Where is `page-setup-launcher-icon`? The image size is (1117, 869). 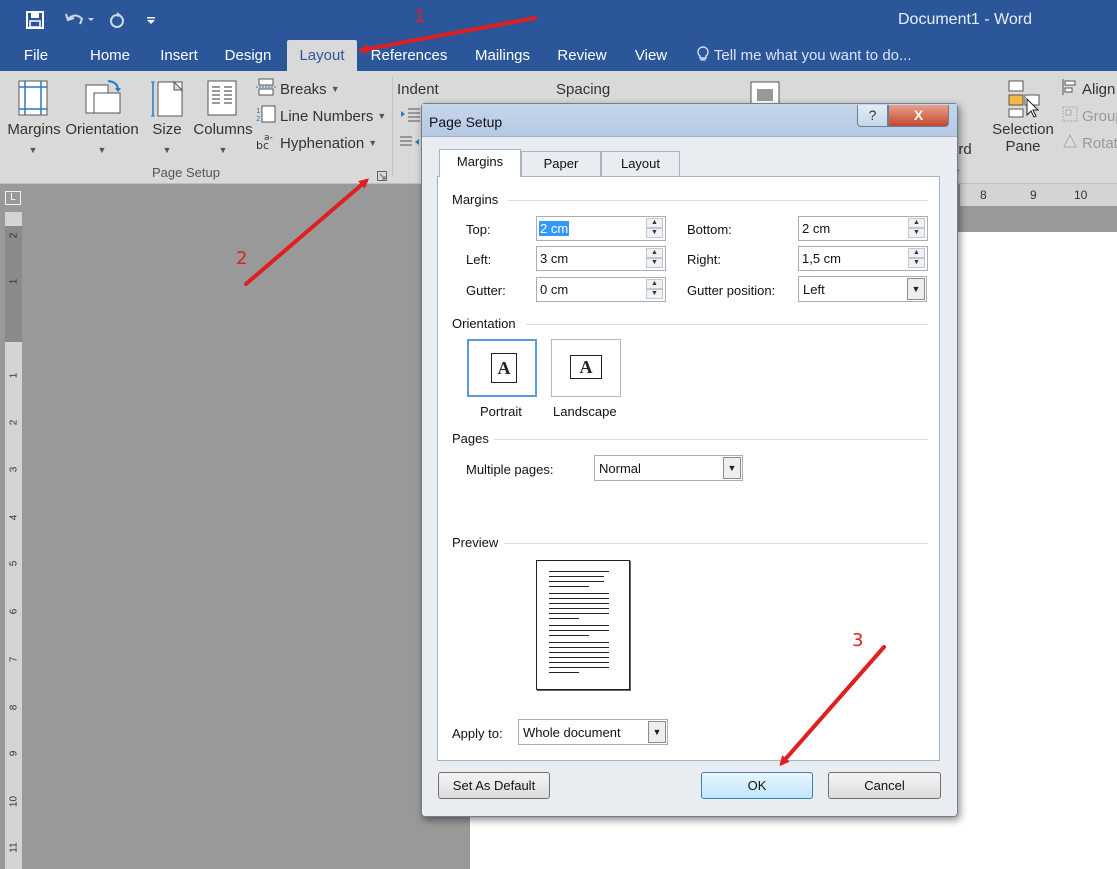 page-setup-launcher-icon is located at coordinates (382, 176).